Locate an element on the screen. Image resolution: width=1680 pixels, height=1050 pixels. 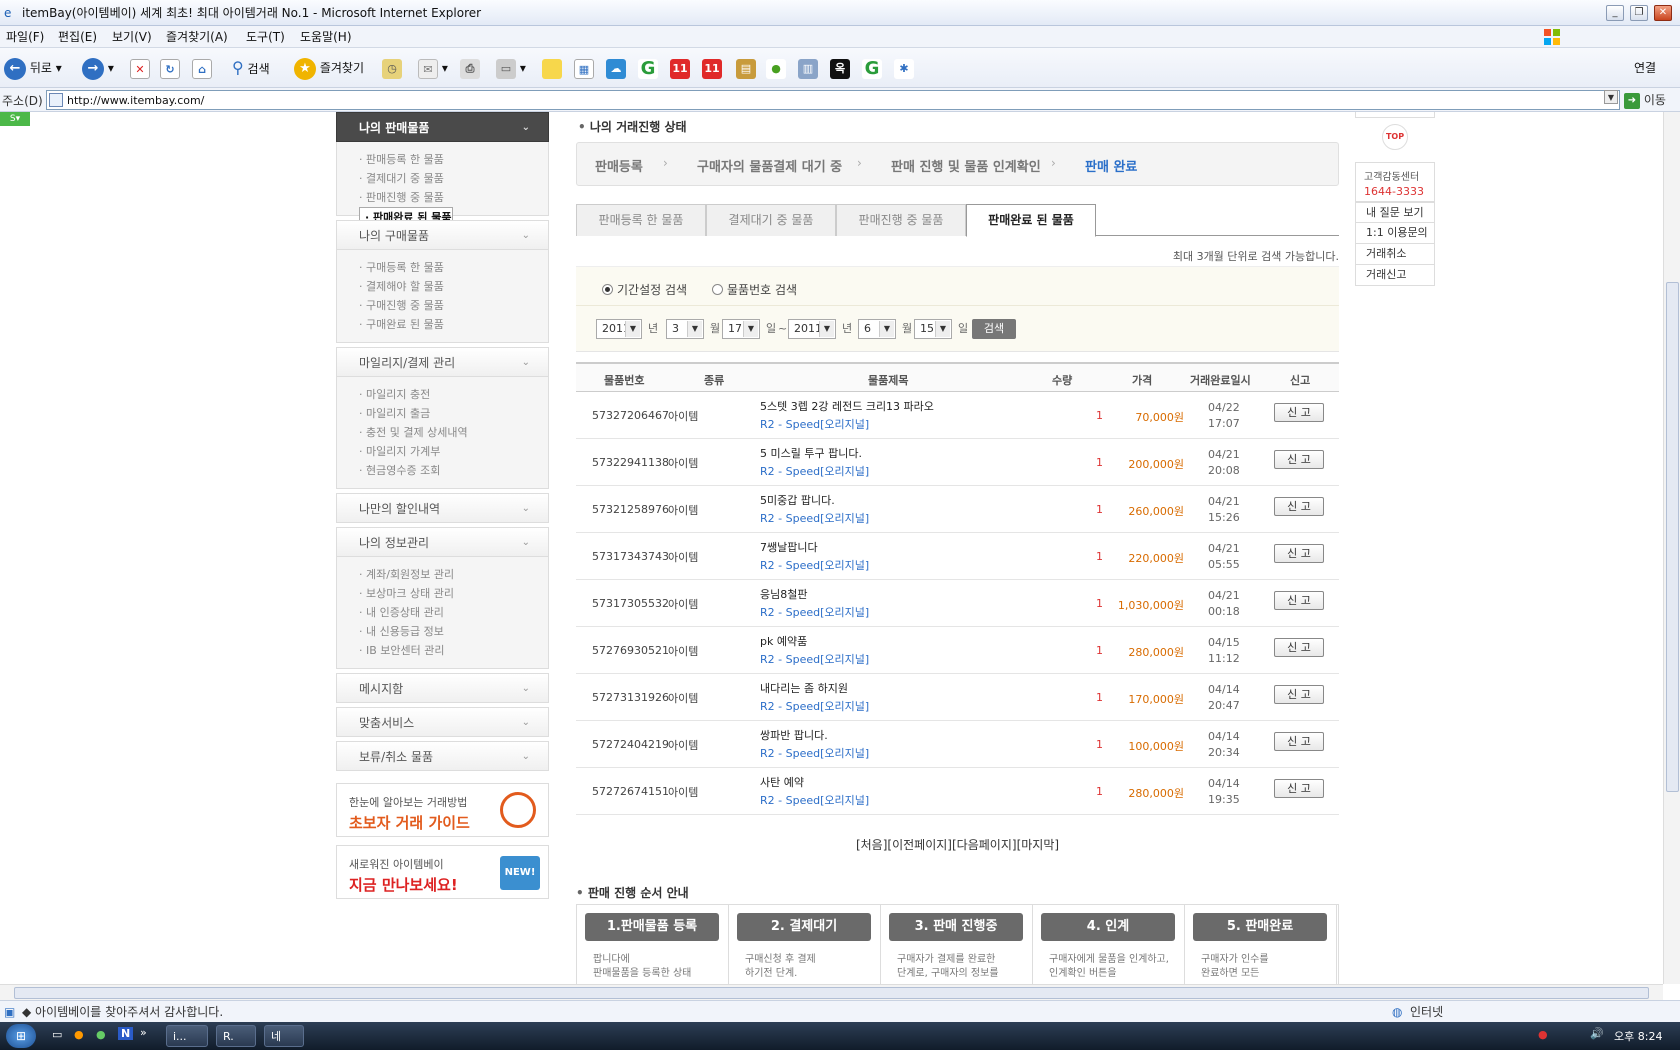
guide-step-button: 3. 판매 진행중 is located at coordinates (956, 927).